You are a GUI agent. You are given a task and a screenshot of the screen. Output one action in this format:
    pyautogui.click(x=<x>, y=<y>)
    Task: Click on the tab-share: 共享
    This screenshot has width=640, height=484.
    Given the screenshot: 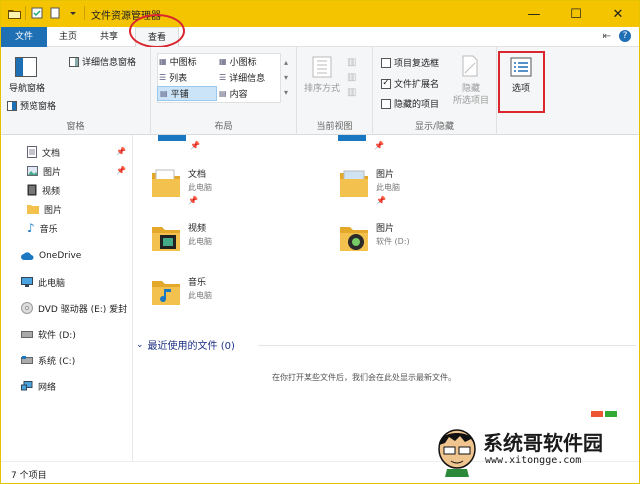 What is the action you would take?
    pyautogui.click(x=109, y=37)
    